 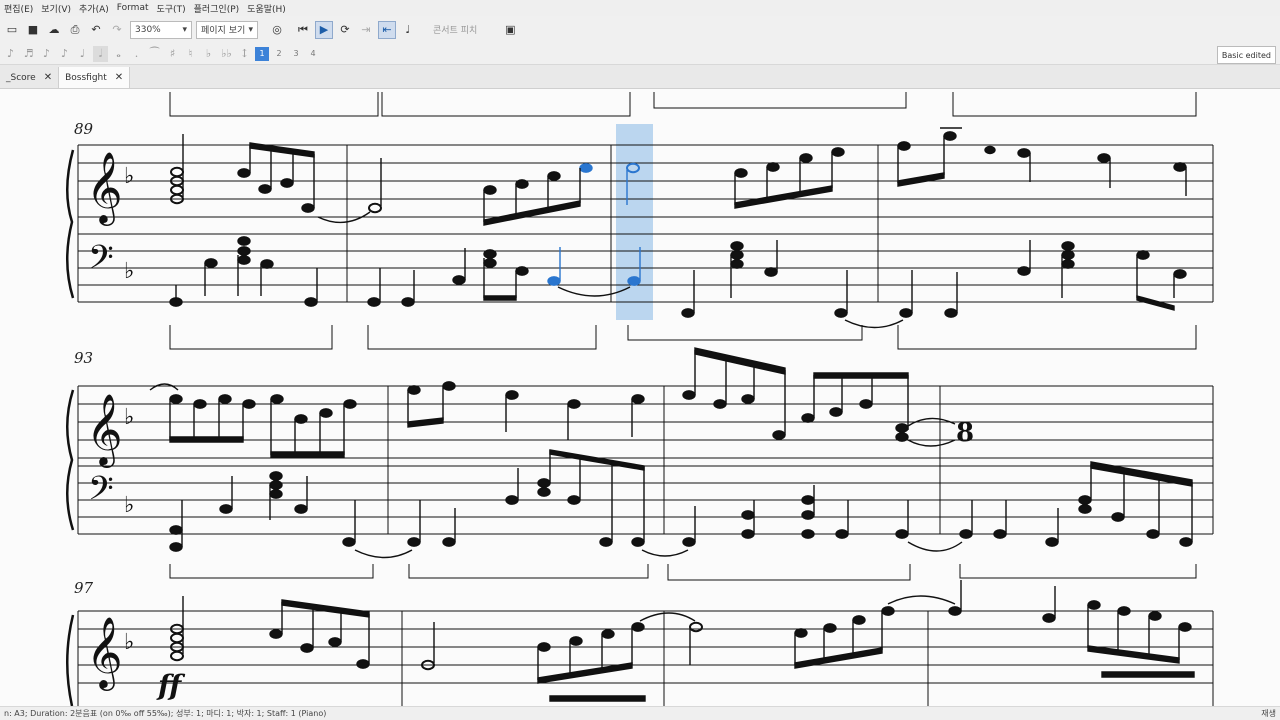 I want to click on workspace-select: Basic edited, so click(x=1246, y=55).